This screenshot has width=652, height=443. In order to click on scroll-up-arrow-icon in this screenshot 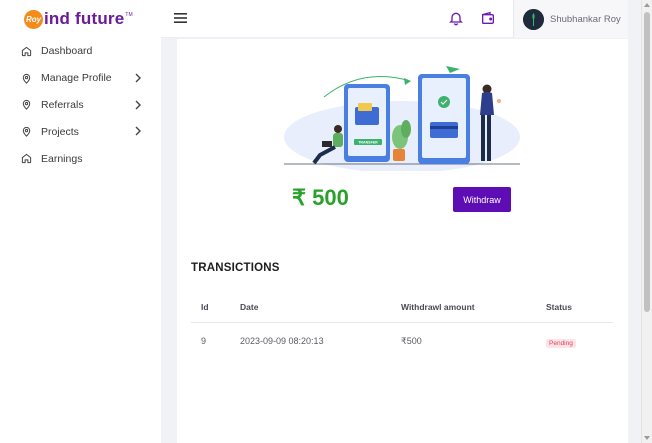, I will do `click(647, 5)`.